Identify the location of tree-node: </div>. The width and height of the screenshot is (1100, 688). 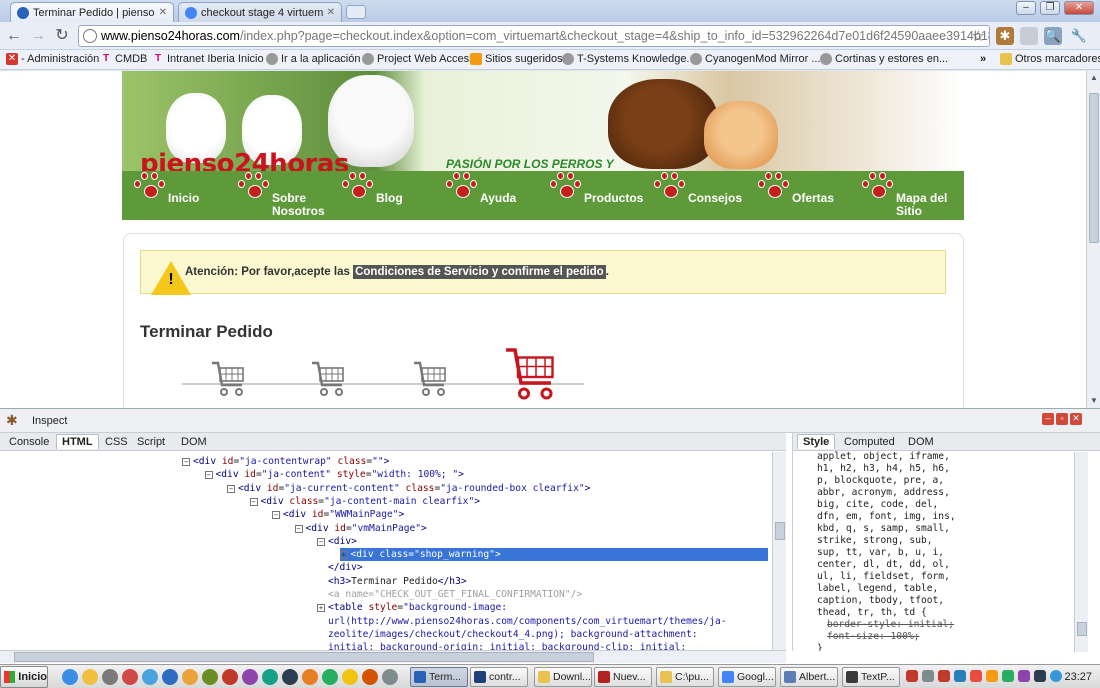
(340, 567).